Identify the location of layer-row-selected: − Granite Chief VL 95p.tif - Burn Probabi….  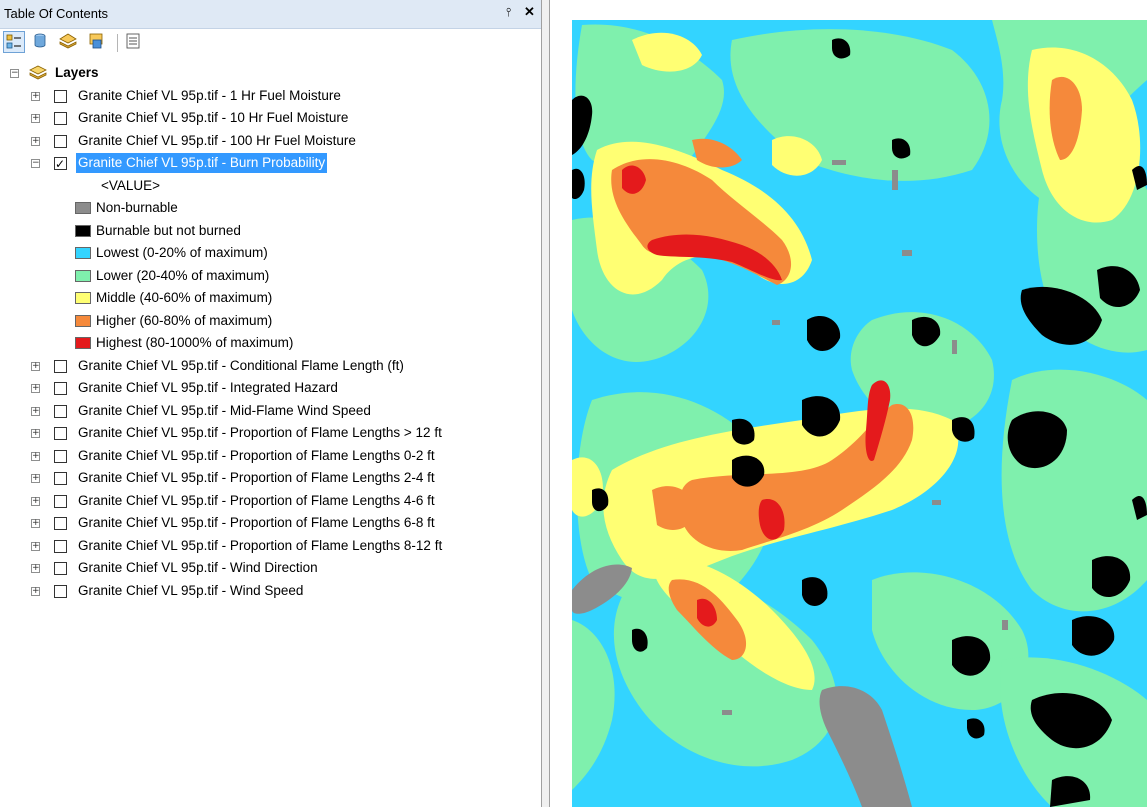
(270, 163).